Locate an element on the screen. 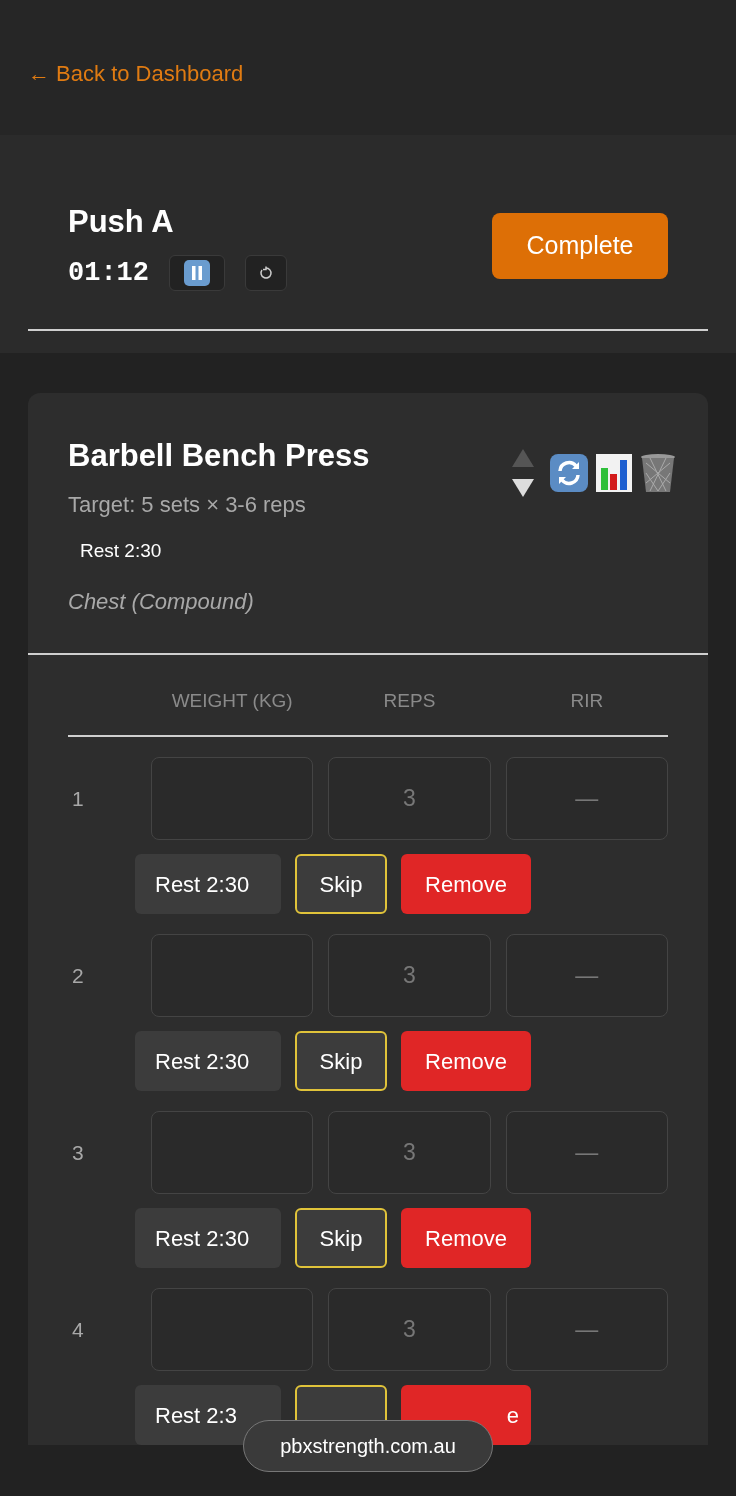  delete-button is located at coordinates (658, 473).